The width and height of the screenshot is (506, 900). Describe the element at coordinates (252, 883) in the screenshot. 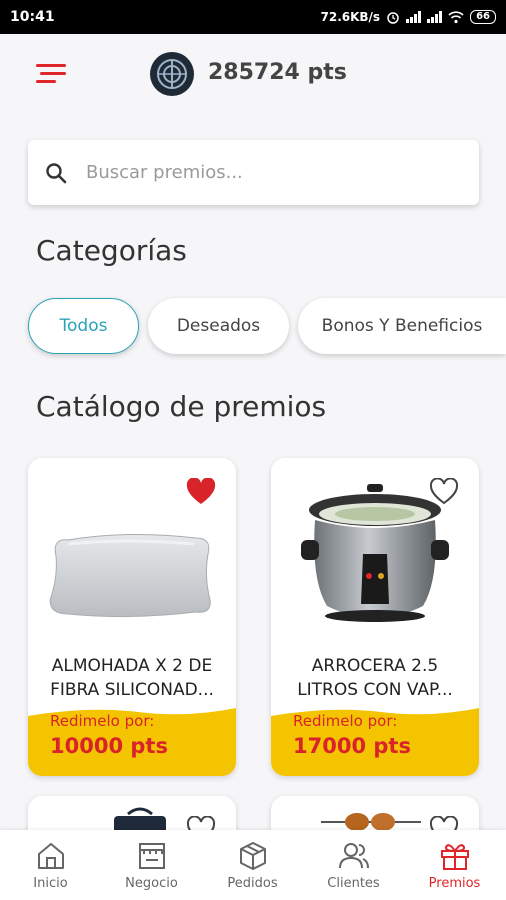

I see `nav-label: Pedidos` at that location.